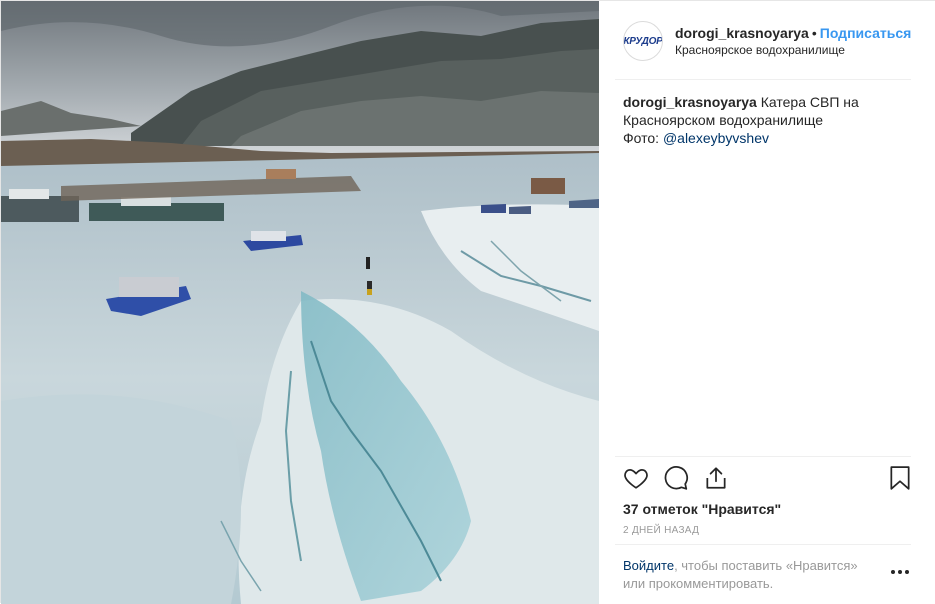 The width and height of the screenshot is (935, 604). What do you see at coordinates (763, 456) in the screenshot?
I see `actions-divider` at bounding box center [763, 456].